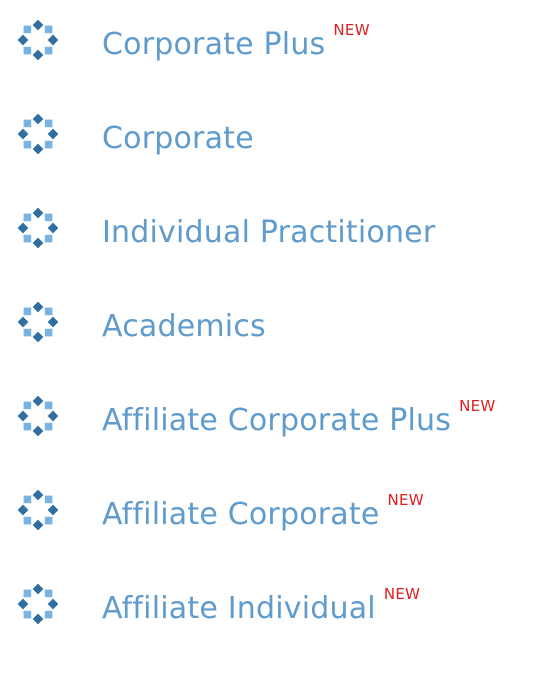 This screenshot has height=683, width=557. Describe the element at coordinates (268, 233) in the screenshot. I see `membership-label: Individual Practitioner` at that location.